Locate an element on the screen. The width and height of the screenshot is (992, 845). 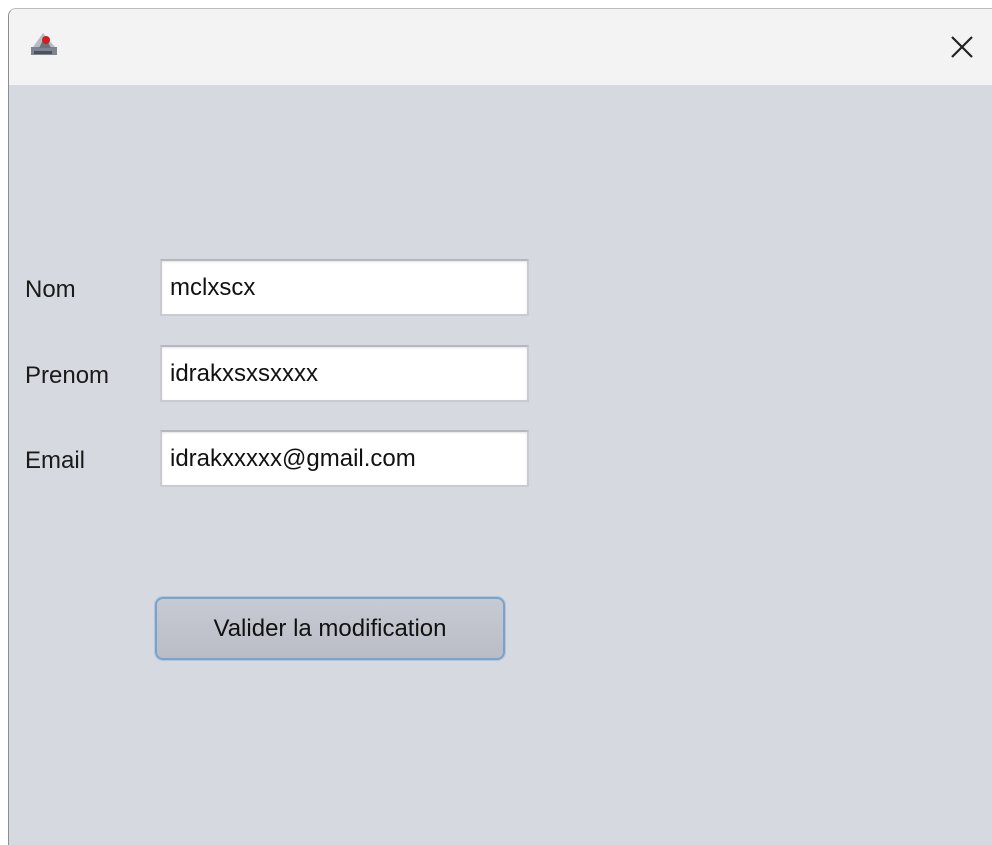
email-input is located at coordinates (344, 458).